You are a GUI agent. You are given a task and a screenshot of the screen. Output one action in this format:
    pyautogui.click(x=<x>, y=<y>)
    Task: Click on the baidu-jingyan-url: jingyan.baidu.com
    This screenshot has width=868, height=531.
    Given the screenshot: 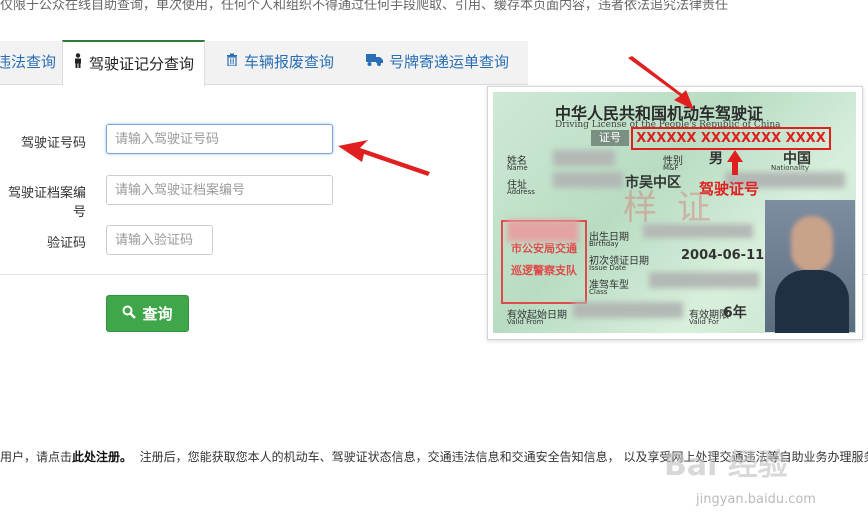 What is the action you would take?
    pyautogui.click(x=756, y=499)
    